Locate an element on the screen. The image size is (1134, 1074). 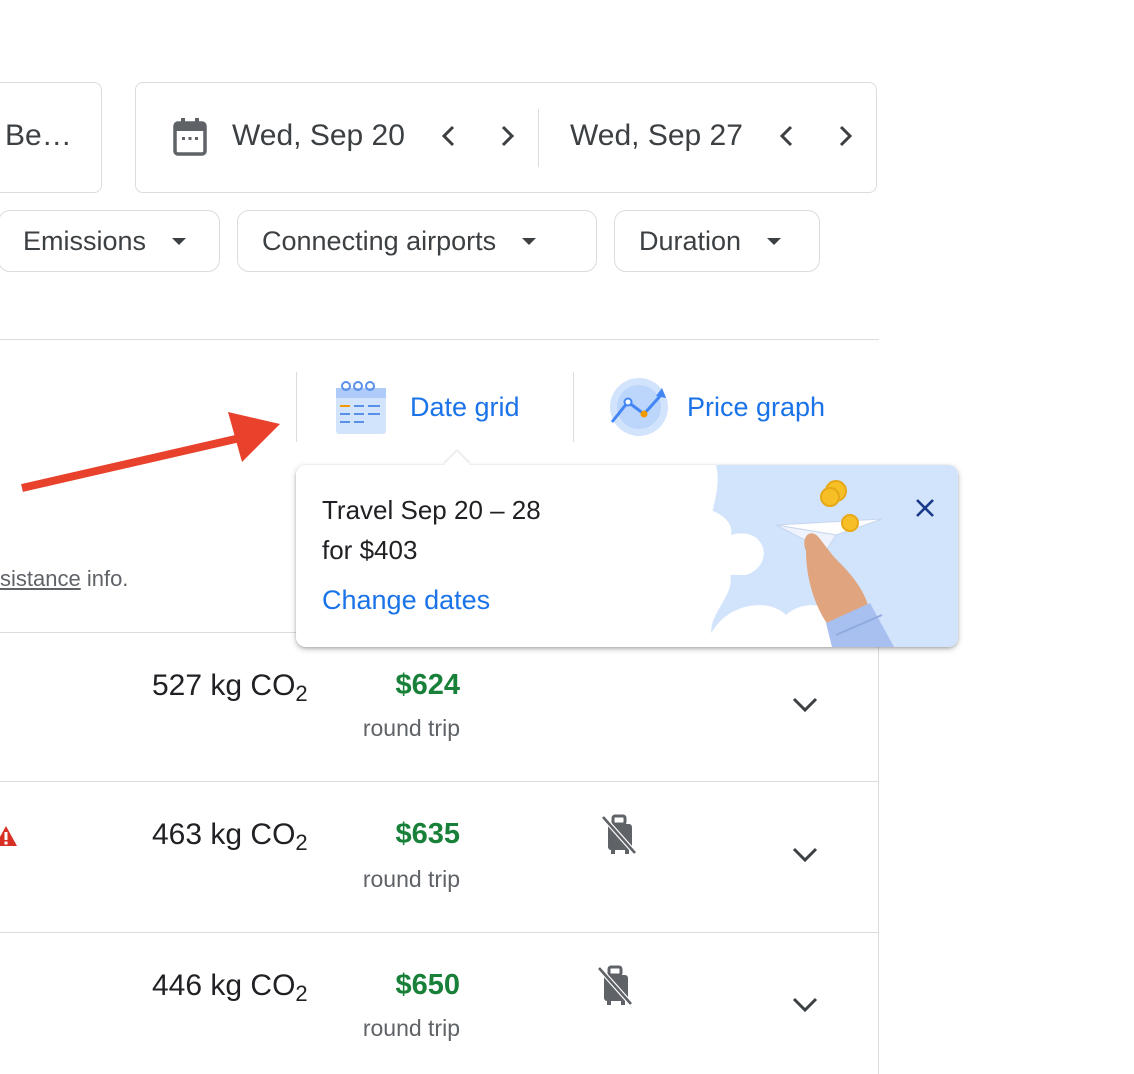
date-field: Wed, Sep 20 Wed, Sep 27 is located at coordinates (506, 137).